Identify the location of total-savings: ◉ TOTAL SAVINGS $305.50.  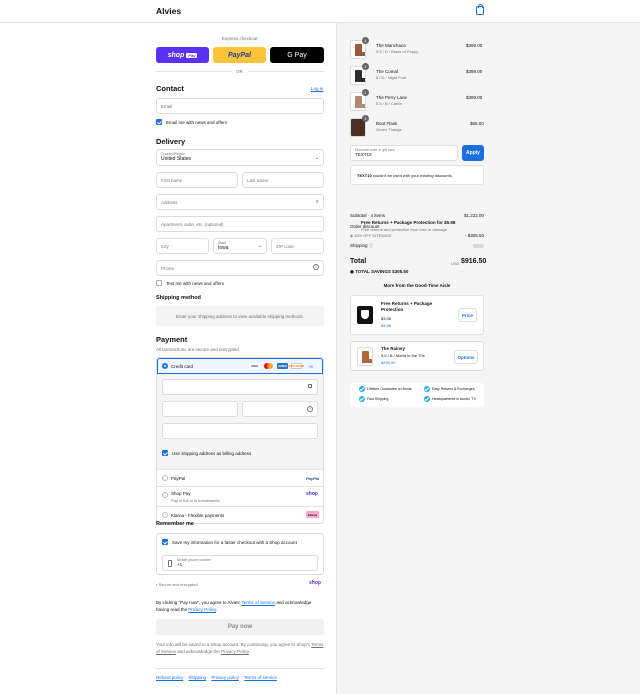
(379, 272).